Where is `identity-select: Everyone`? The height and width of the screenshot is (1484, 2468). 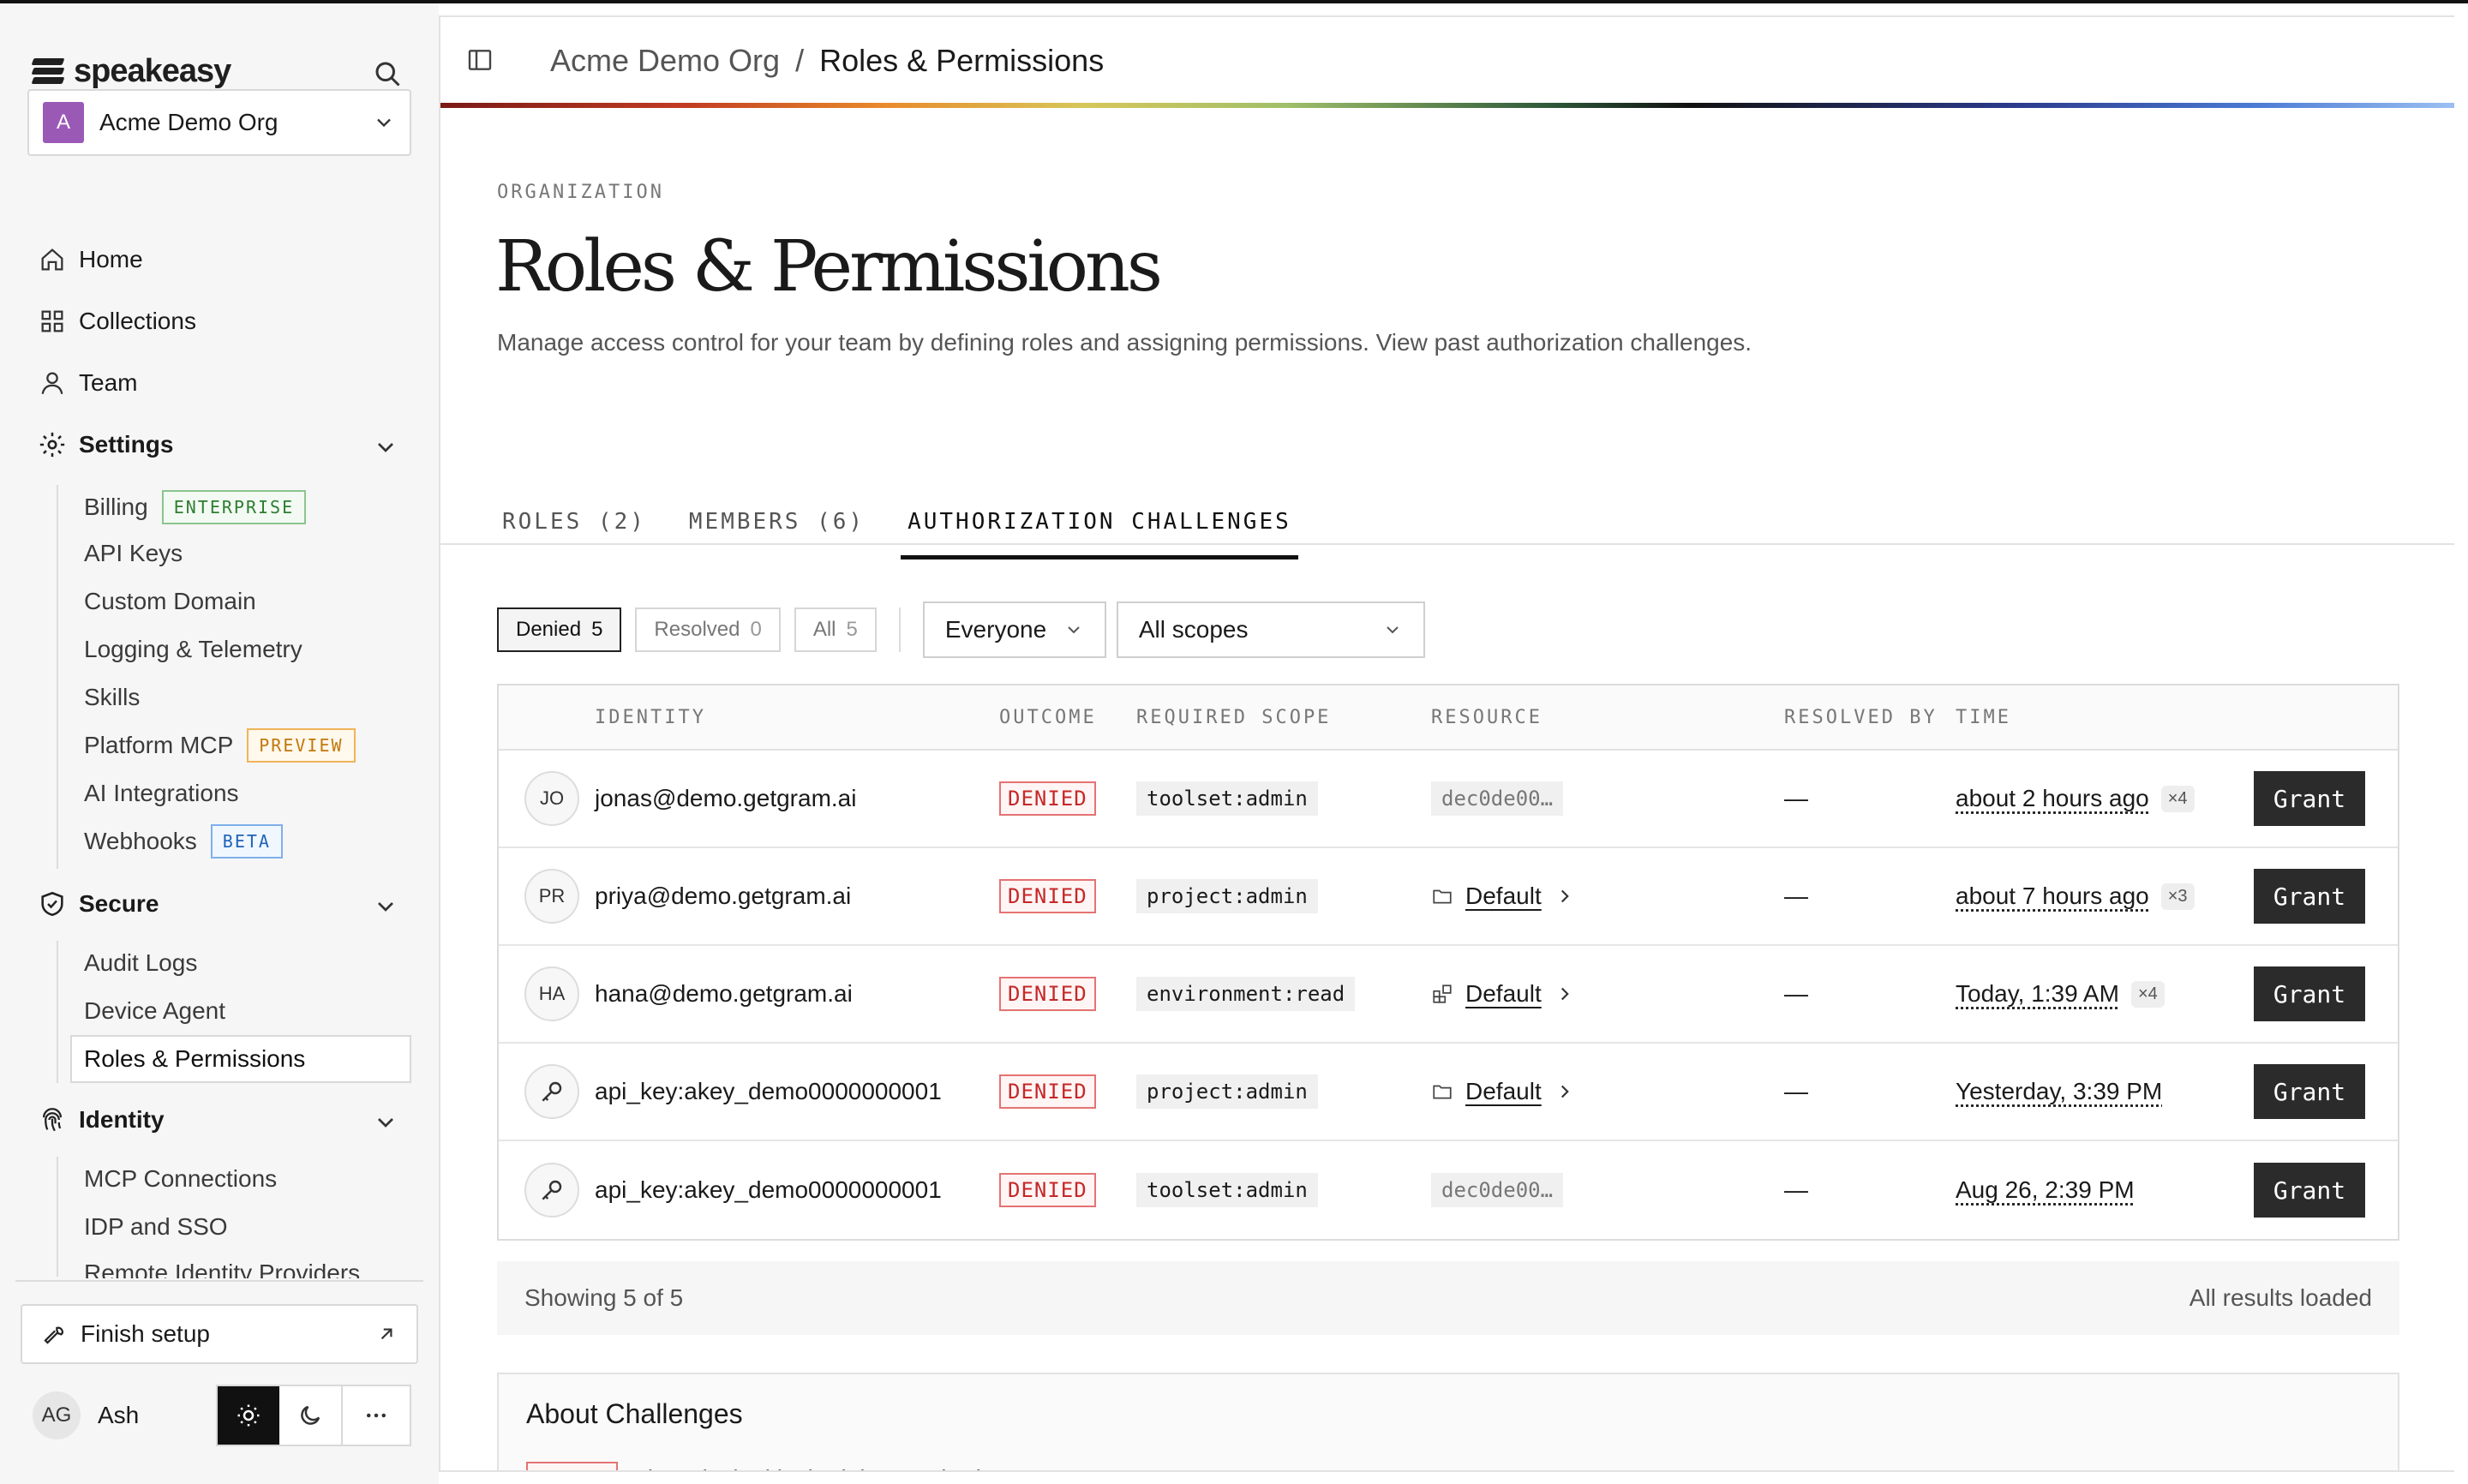
identity-select: Everyone is located at coordinates (1014, 629).